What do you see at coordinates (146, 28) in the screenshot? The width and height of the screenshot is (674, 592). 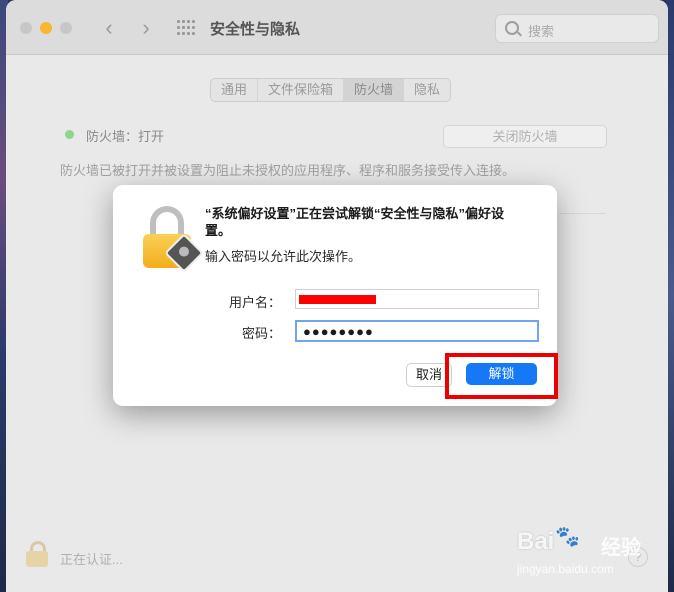 I see `forward-chevron-icon: ›` at bounding box center [146, 28].